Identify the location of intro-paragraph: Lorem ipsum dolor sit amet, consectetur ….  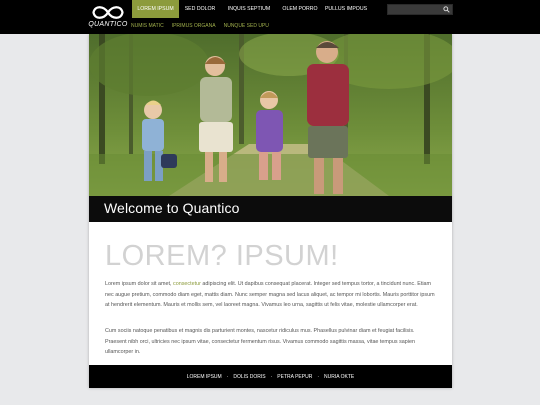
(270, 295).